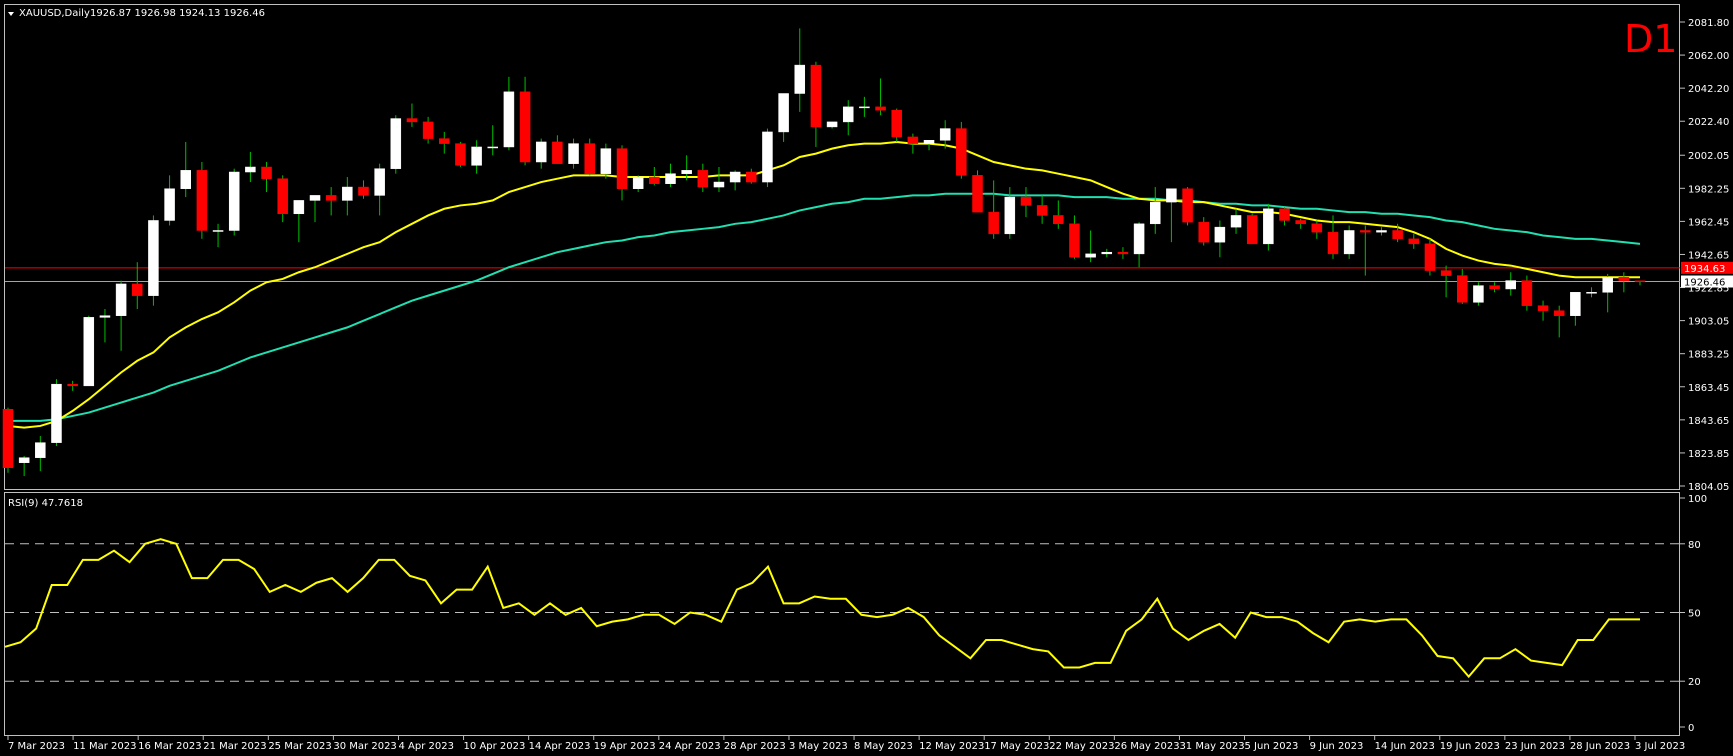  I want to click on price-tick-label: 1962.45, so click(1708, 222).